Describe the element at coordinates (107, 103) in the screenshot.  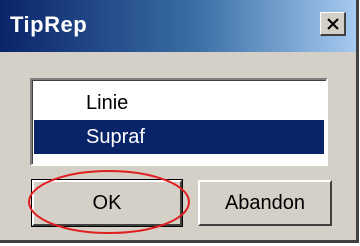
I see `list-item-label: Linie` at that location.